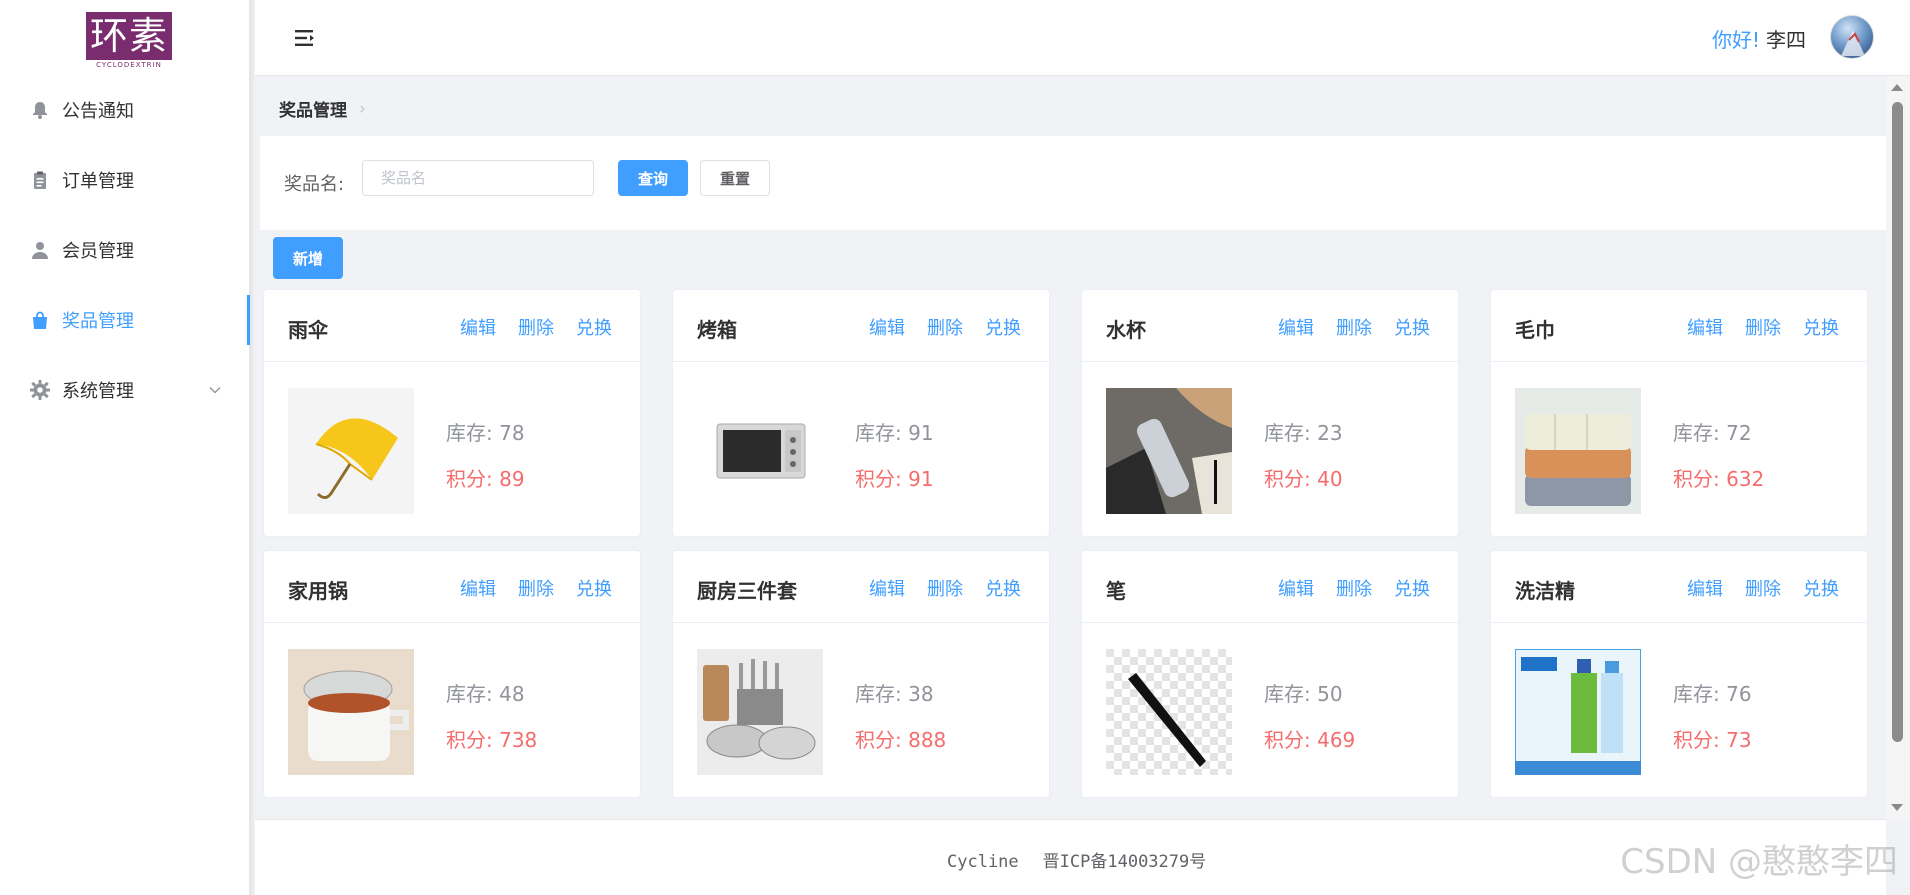  What do you see at coordinates (129, 36) in the screenshot?
I see `logo-text: 环素` at bounding box center [129, 36].